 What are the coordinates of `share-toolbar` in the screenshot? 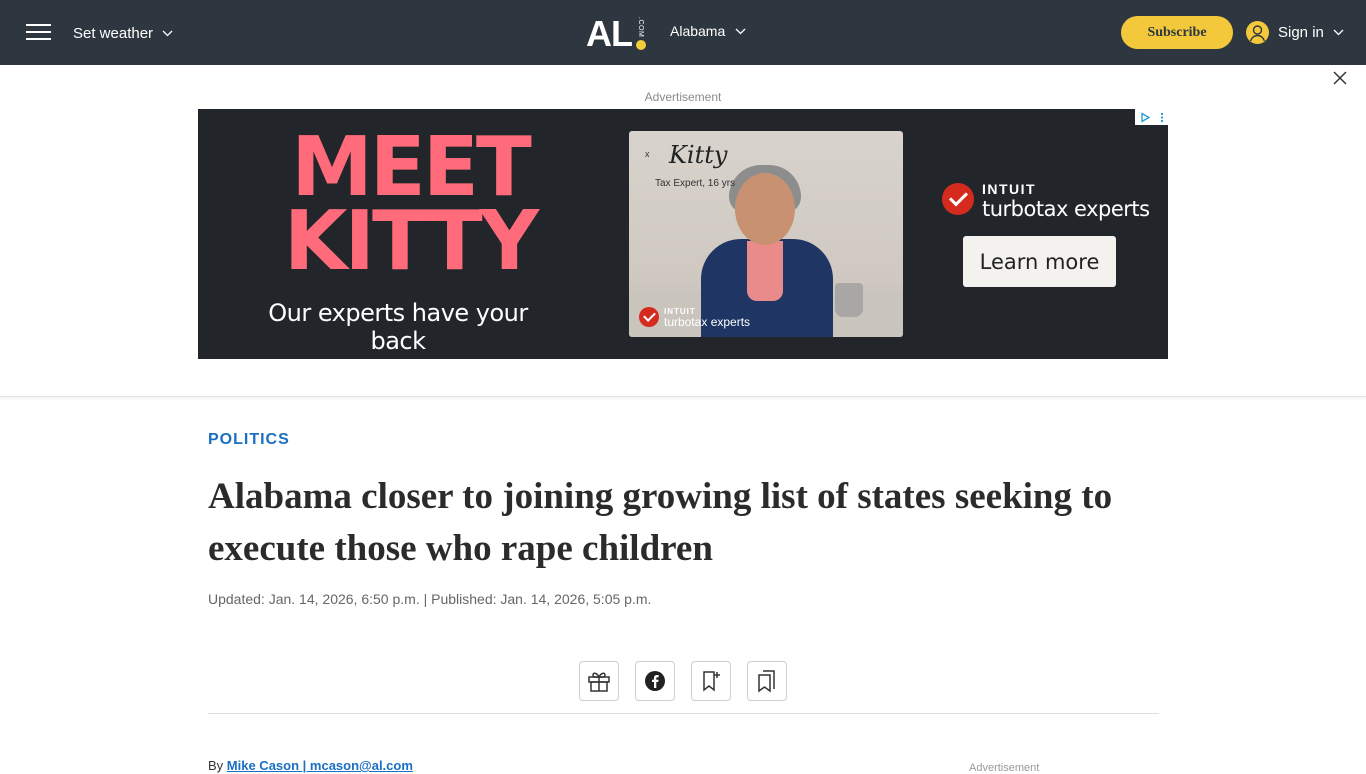 It's located at (683, 681).